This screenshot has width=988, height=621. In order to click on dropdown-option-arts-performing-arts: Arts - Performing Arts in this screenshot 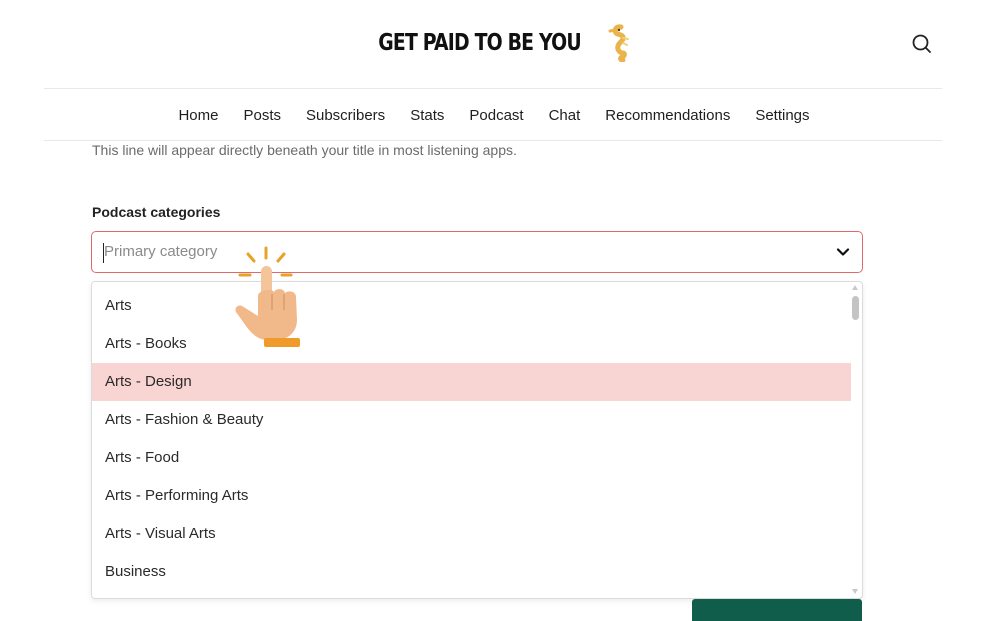, I will do `click(471, 496)`.